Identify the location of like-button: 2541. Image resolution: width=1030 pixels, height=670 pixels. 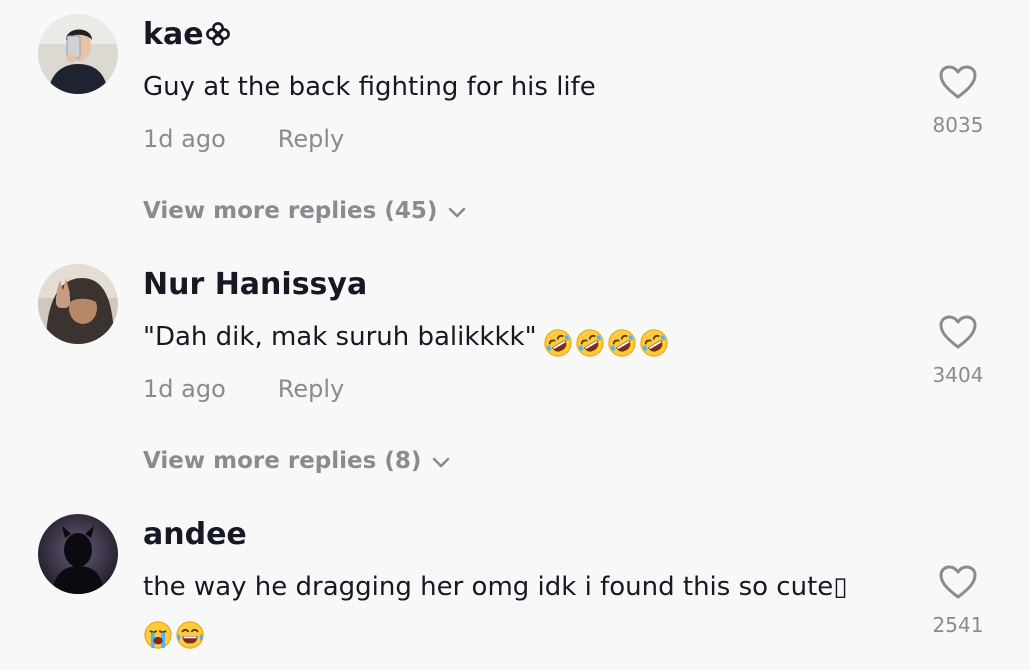
(958, 601).